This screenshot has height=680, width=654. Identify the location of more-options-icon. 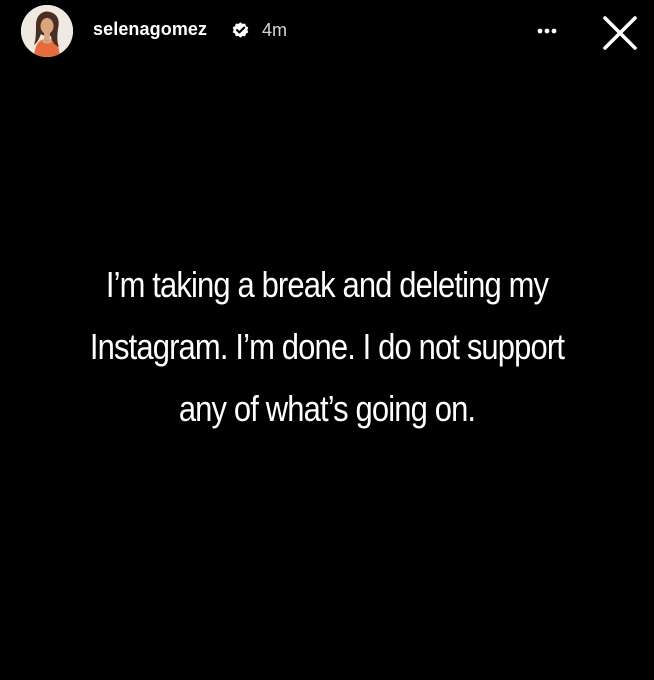
(547, 31).